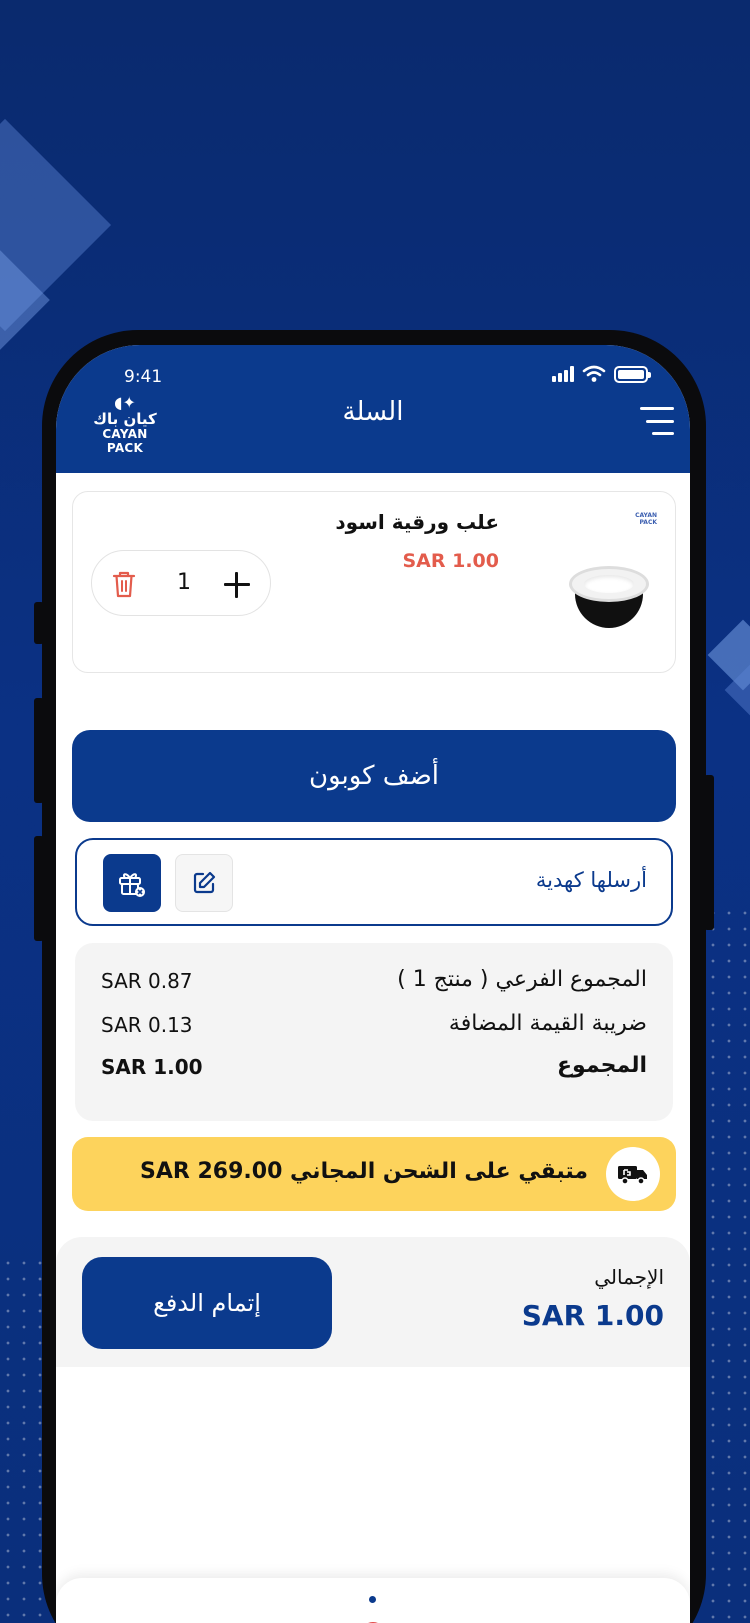 This screenshot has width=750, height=1623. Describe the element at coordinates (373, 412) in the screenshot. I see `page-title: السلة` at that location.